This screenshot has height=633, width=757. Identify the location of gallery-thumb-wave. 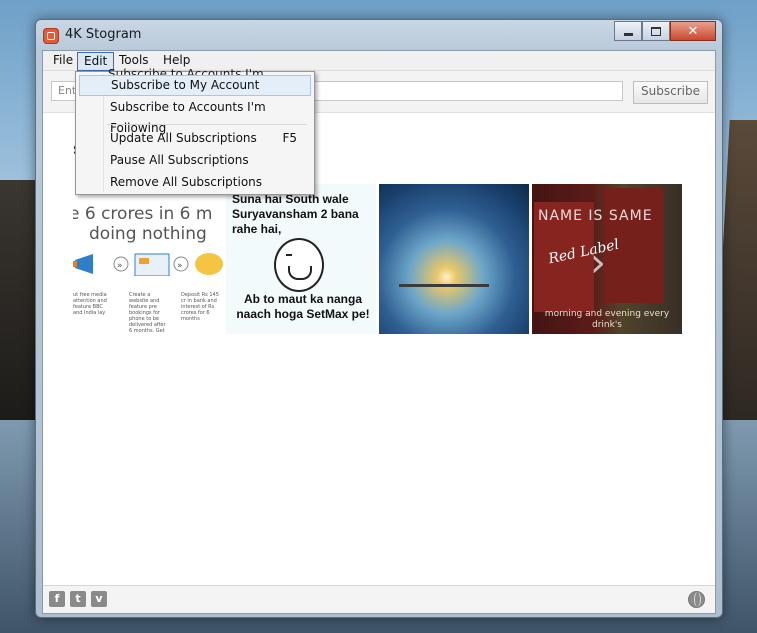
(454, 259).